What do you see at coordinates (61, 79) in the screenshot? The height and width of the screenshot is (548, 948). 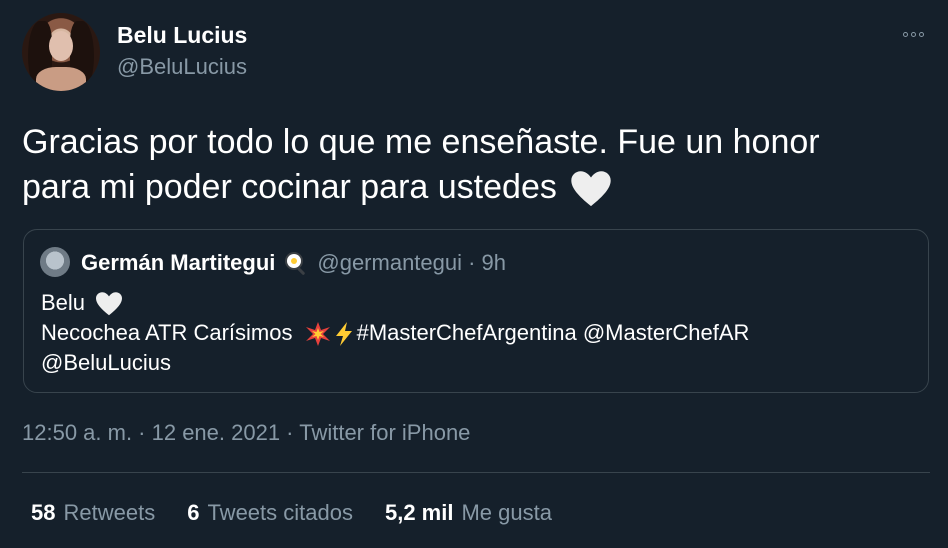 I see `avatar-shoulder` at bounding box center [61, 79].